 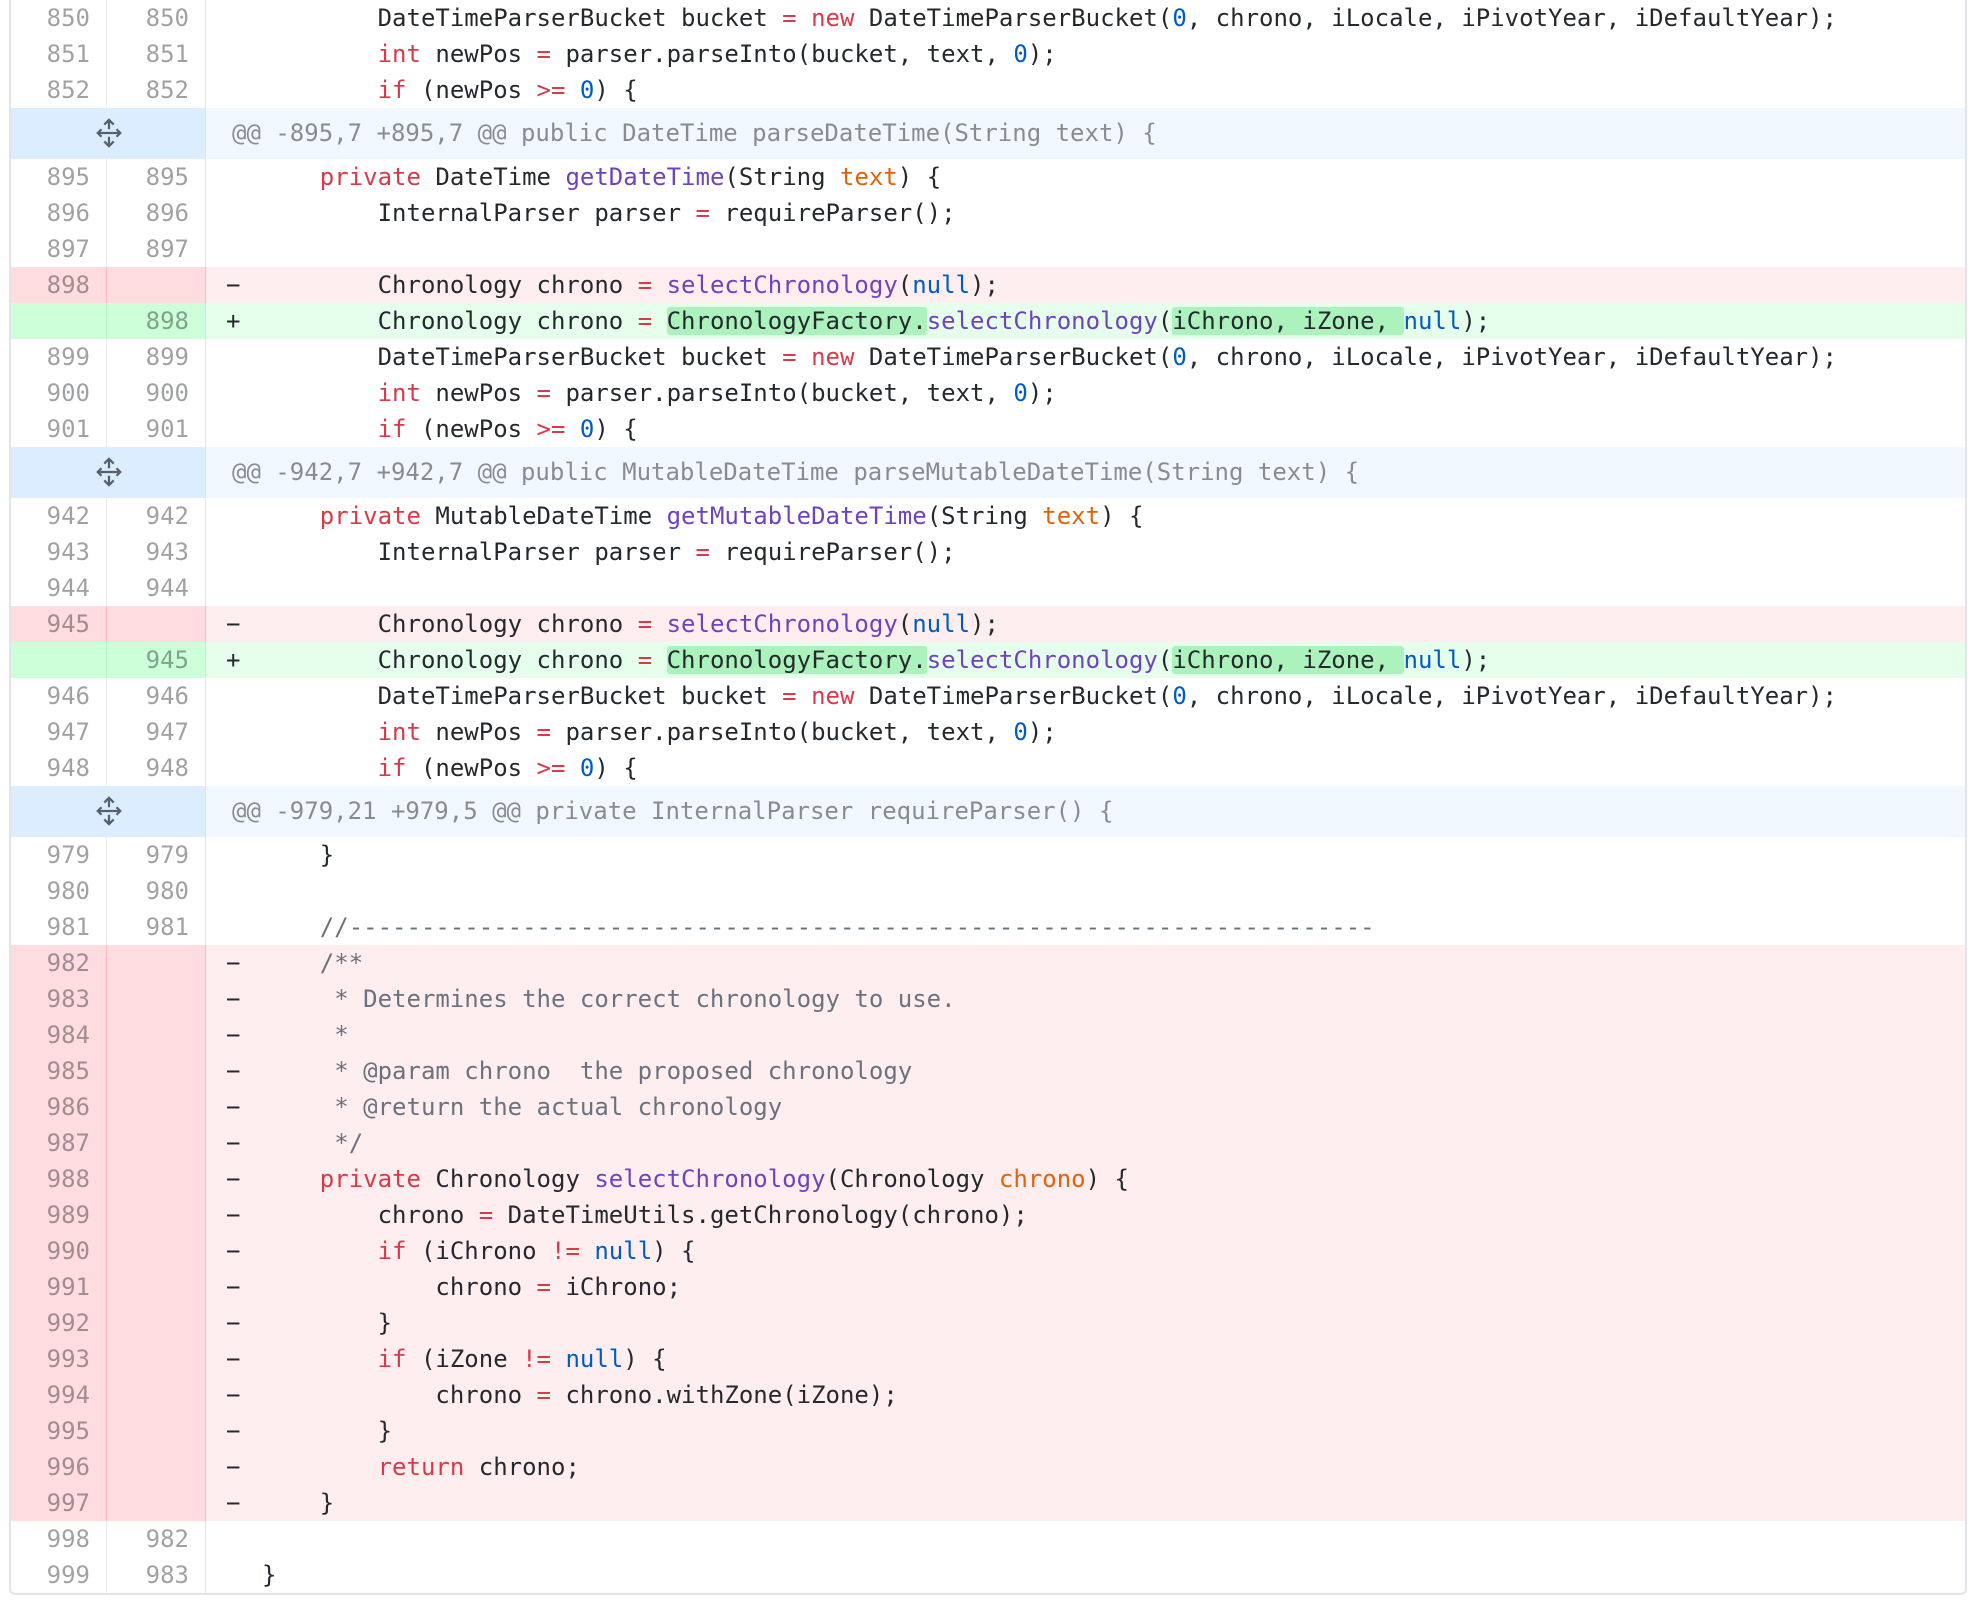 I want to click on new-line-number: 900, so click(x=156, y=393).